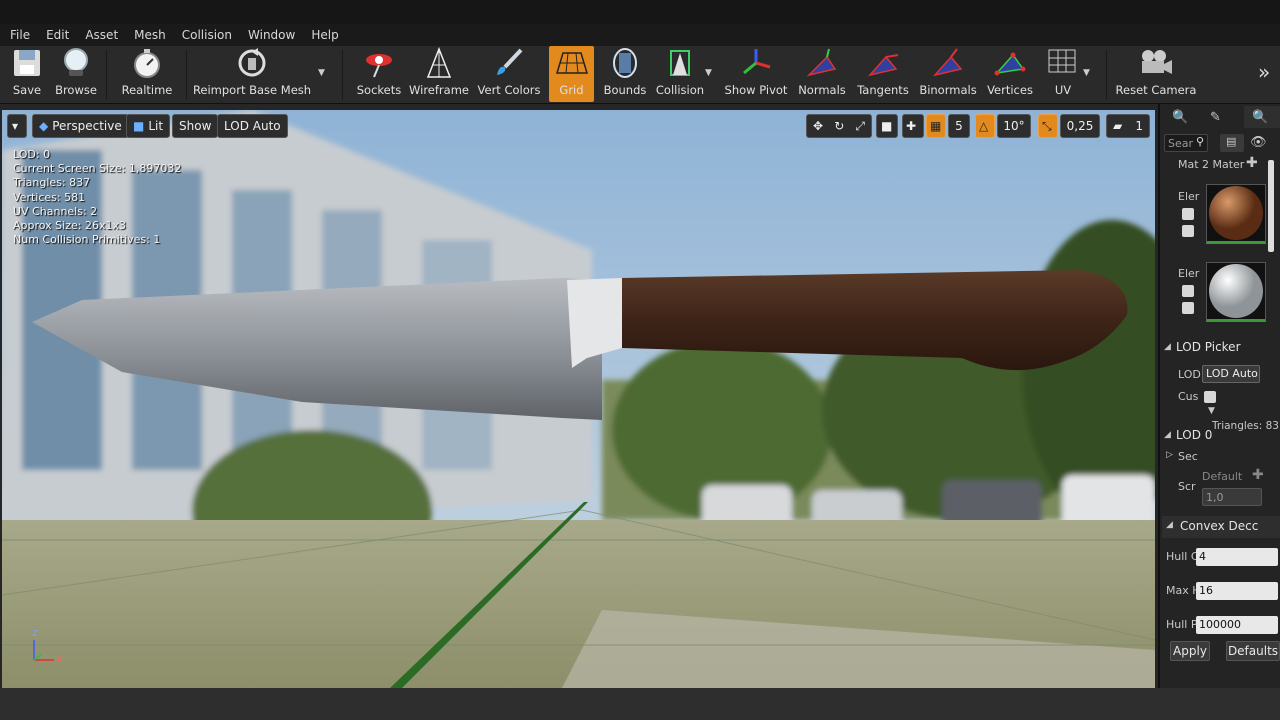  What do you see at coordinates (1169, 455) in the screenshot?
I see `sections-expand-icon: ▷` at bounding box center [1169, 455].